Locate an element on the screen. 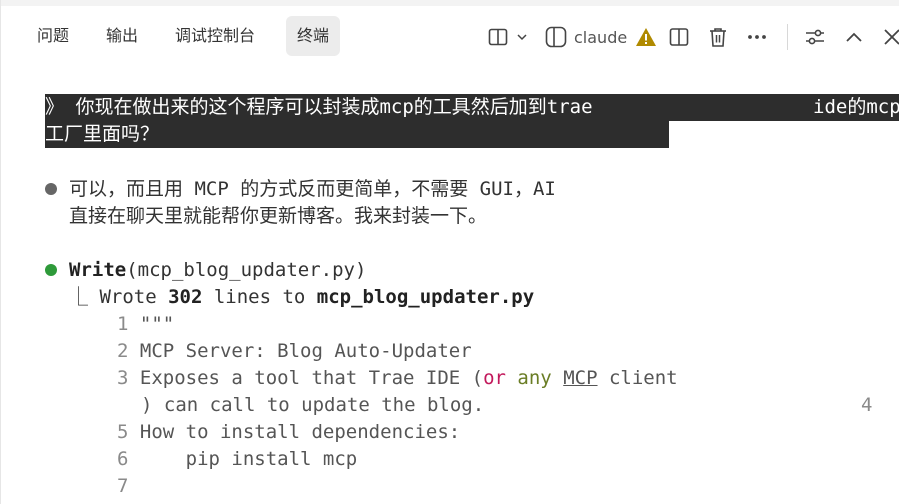 This screenshot has width=899, height=504. code-text: """ is located at coordinates (157, 324).